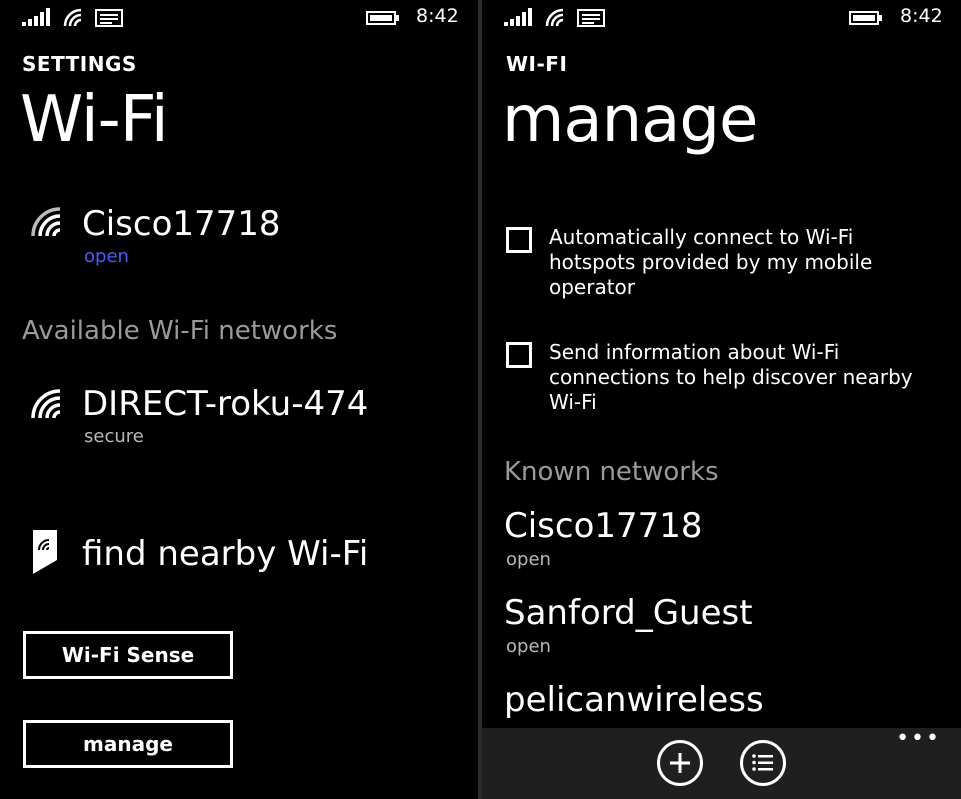 Image resolution: width=961 pixels, height=799 pixels. I want to click on network-name: pelicanwireless, so click(634, 700).